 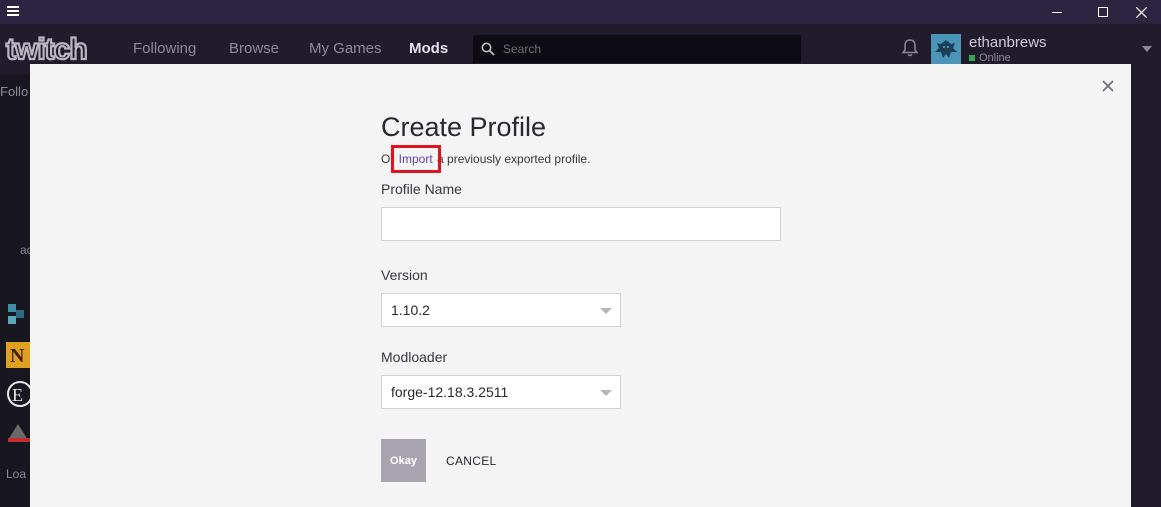 I want to click on nav-browse: Browse, so click(x=254, y=48).